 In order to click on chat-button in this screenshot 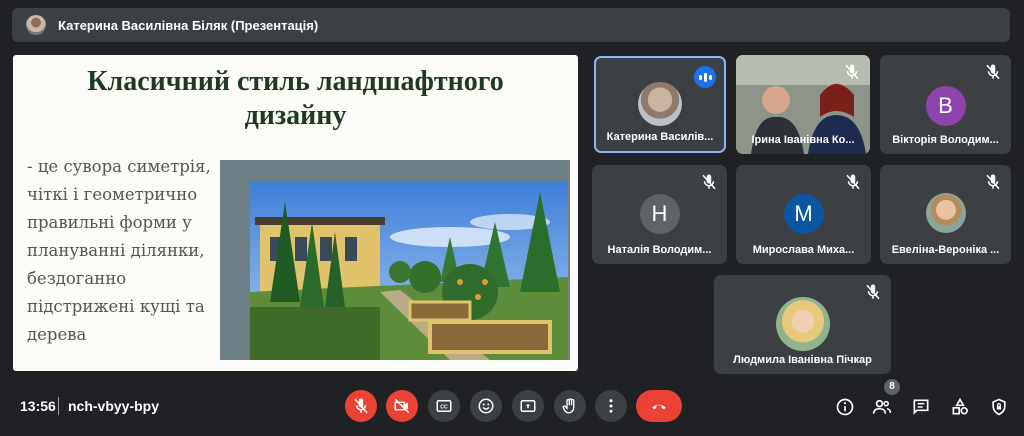, I will do `click(921, 407)`.